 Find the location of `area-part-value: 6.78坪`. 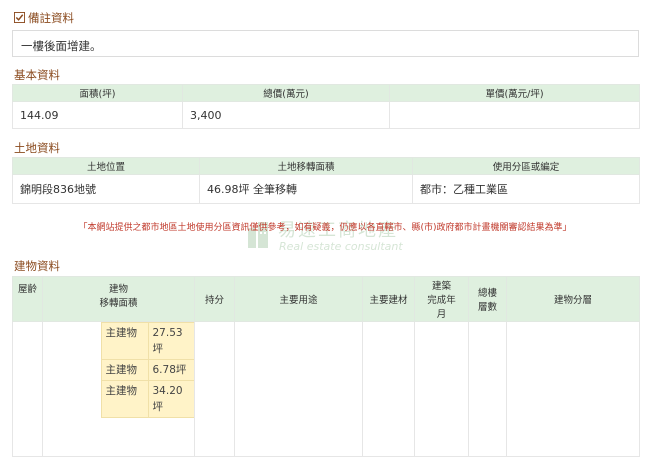

area-part-value: 6.78坪 is located at coordinates (171, 370).